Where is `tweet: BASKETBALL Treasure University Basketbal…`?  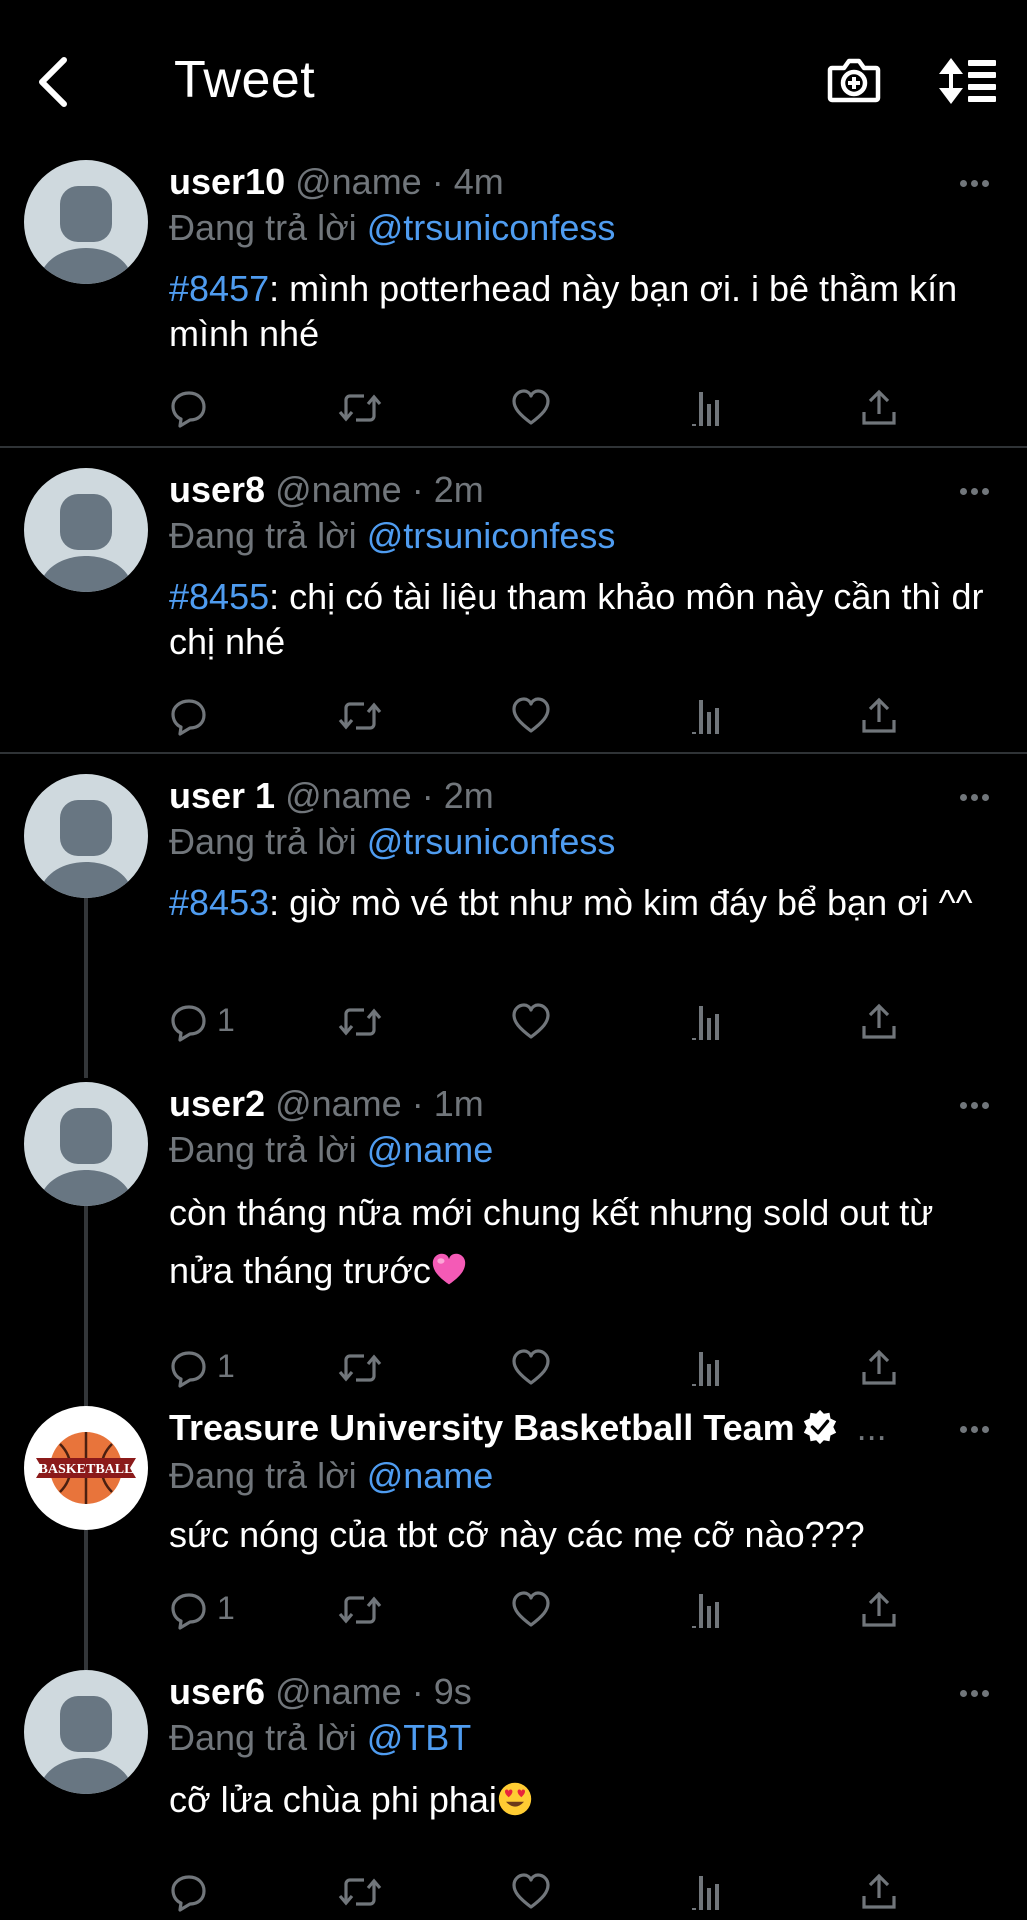 tweet: BASKETBALL Treasure University Basketbal… is located at coordinates (513, 1535).